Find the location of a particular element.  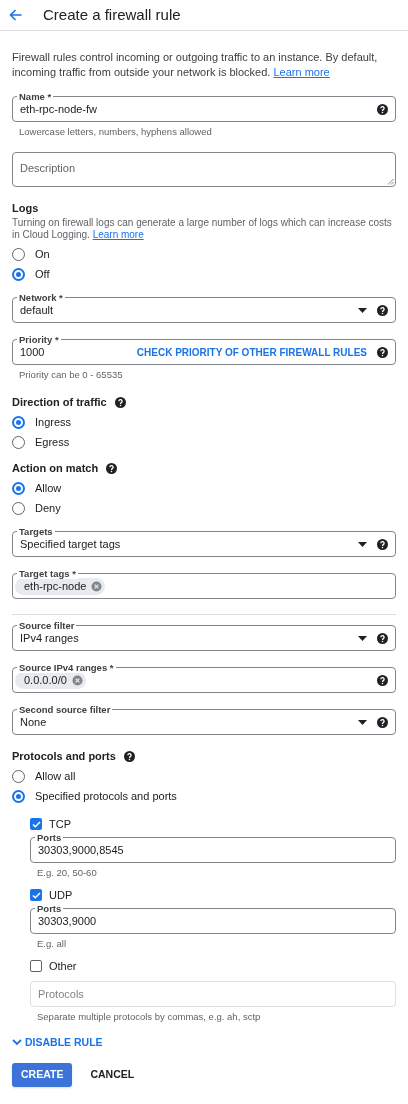

check-priority-link: CHECK PRIORITY OF OTHER FIREWALL RULES is located at coordinates (251, 352).